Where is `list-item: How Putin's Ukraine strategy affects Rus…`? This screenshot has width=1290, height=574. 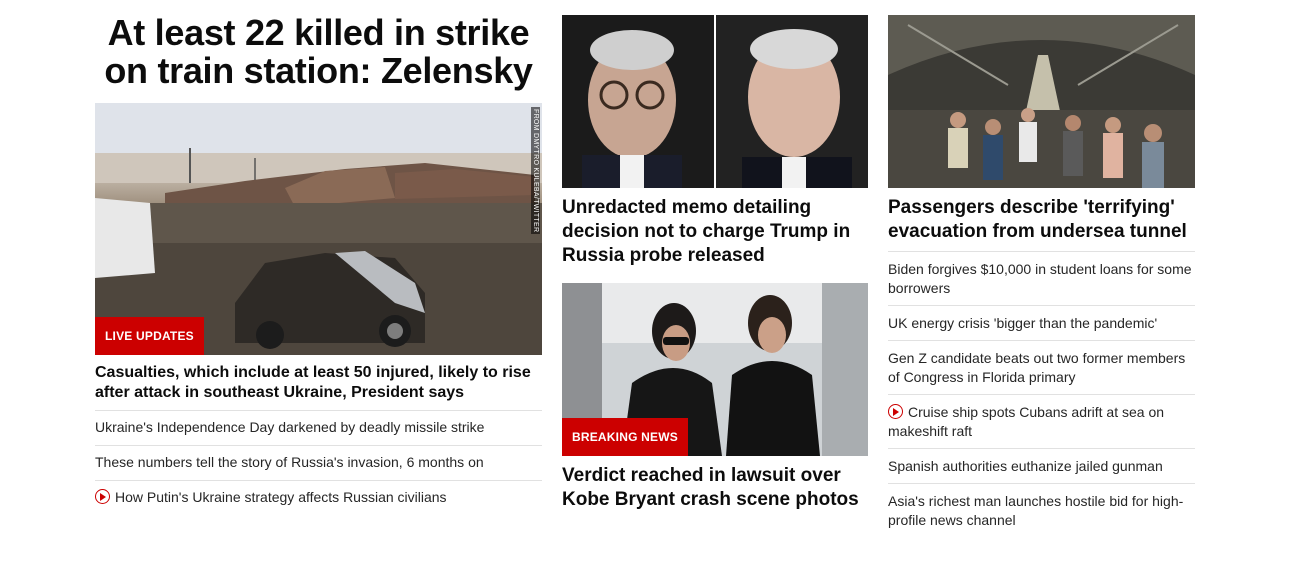 list-item: How Putin's Ukraine strategy affects Rus… is located at coordinates (318, 498).